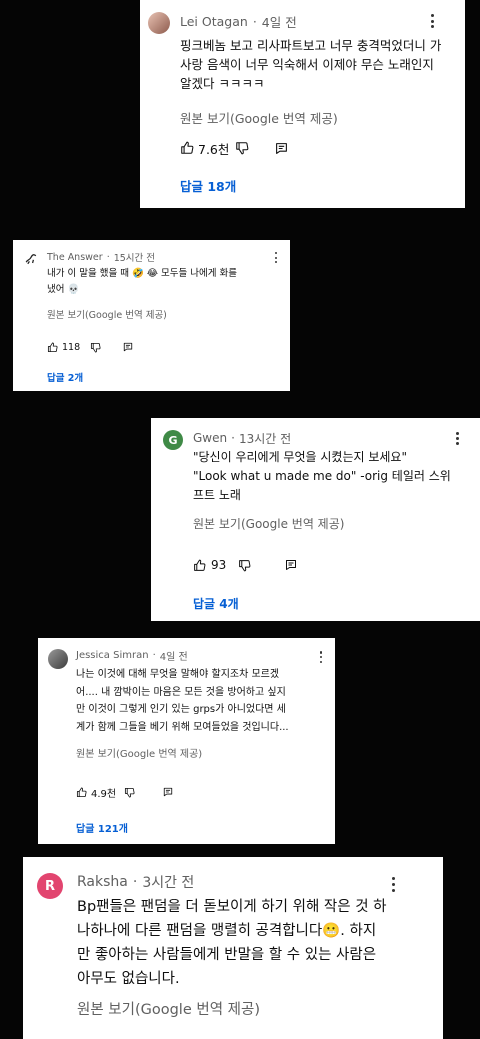  Describe the element at coordinates (217, 495) in the screenshot. I see `comment-line: 프트 노래` at that location.